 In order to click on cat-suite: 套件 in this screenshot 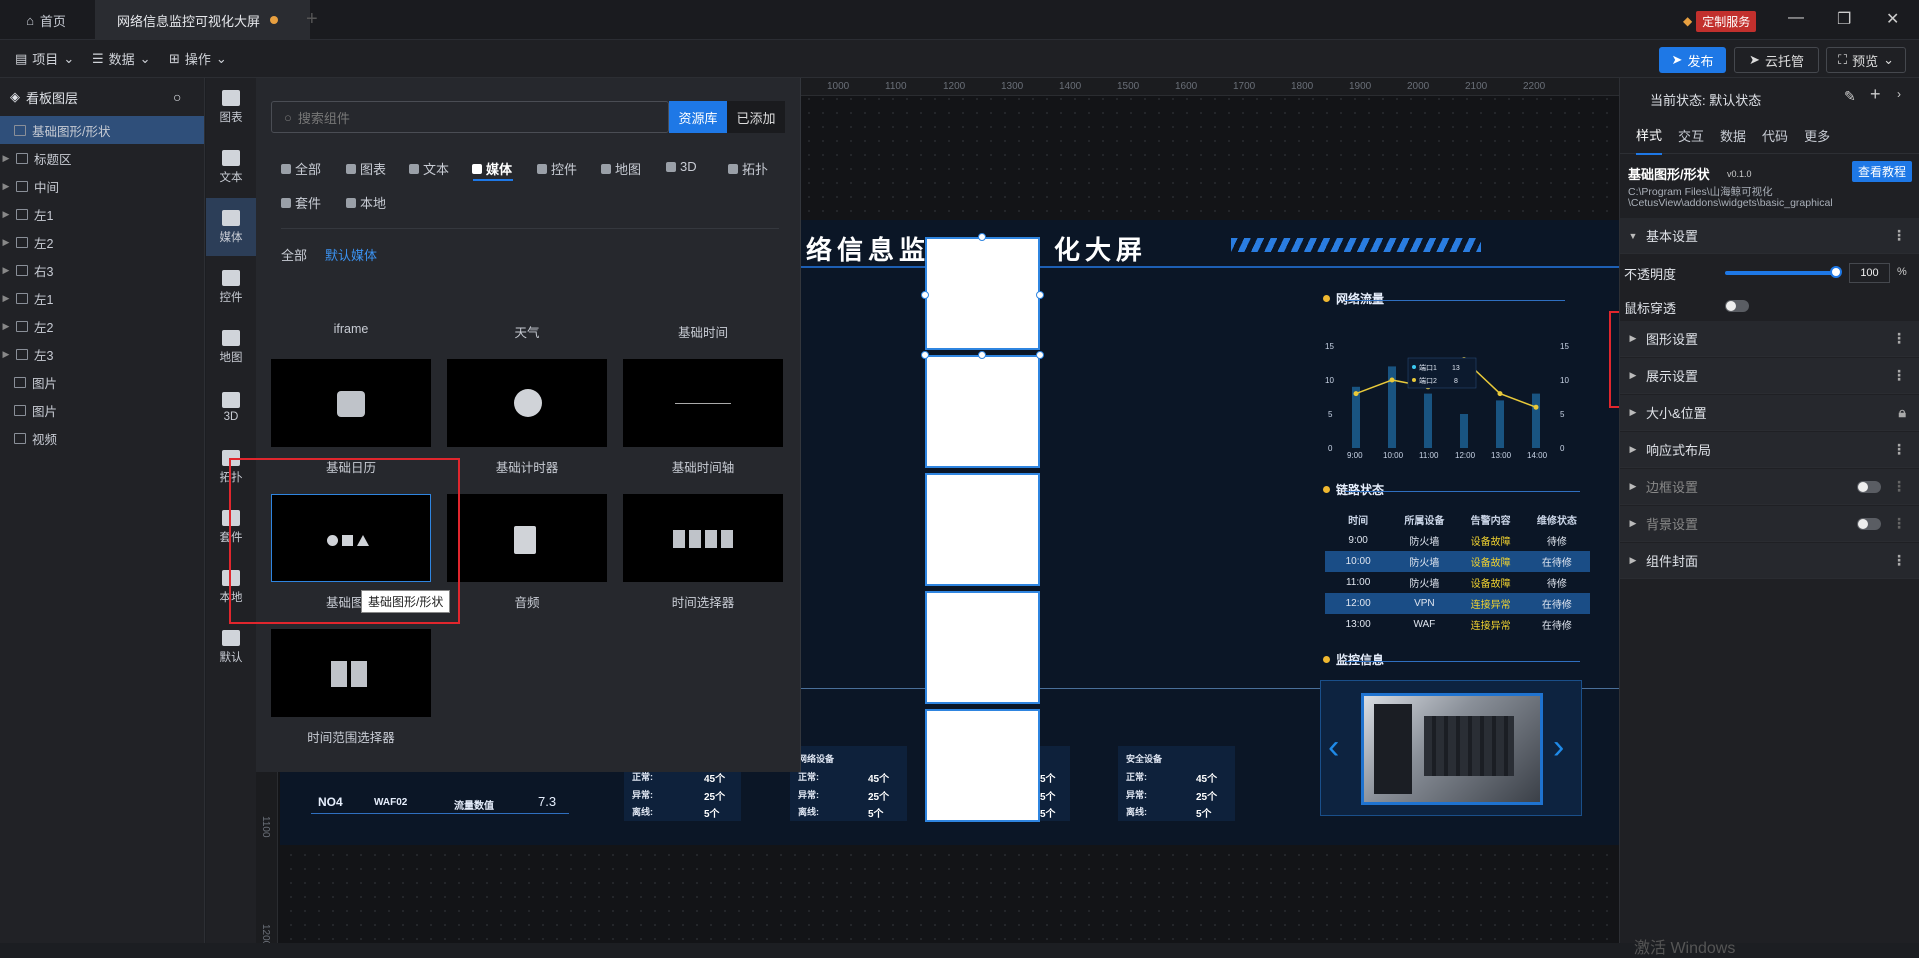, I will do `click(301, 202)`.